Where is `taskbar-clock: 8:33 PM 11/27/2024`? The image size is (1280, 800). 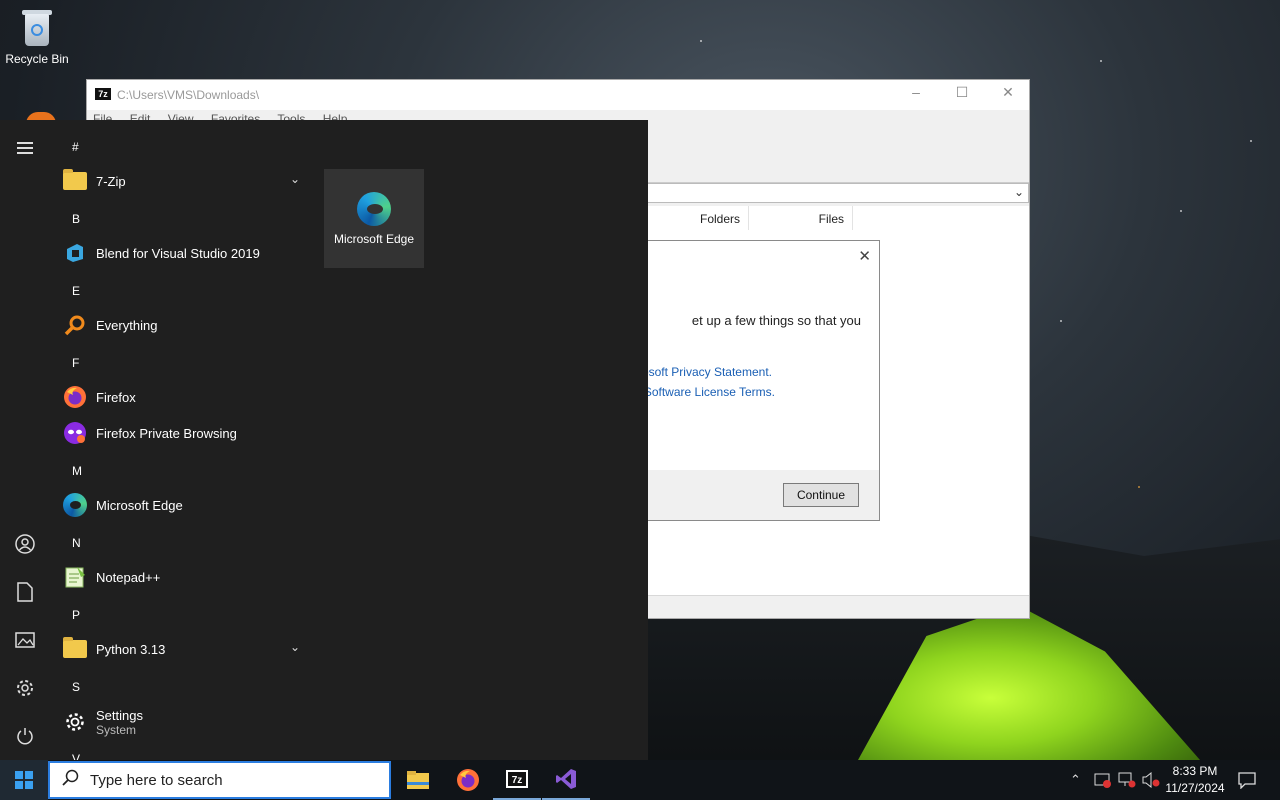 taskbar-clock: 8:33 PM 11/27/2024 is located at coordinates (1195, 780).